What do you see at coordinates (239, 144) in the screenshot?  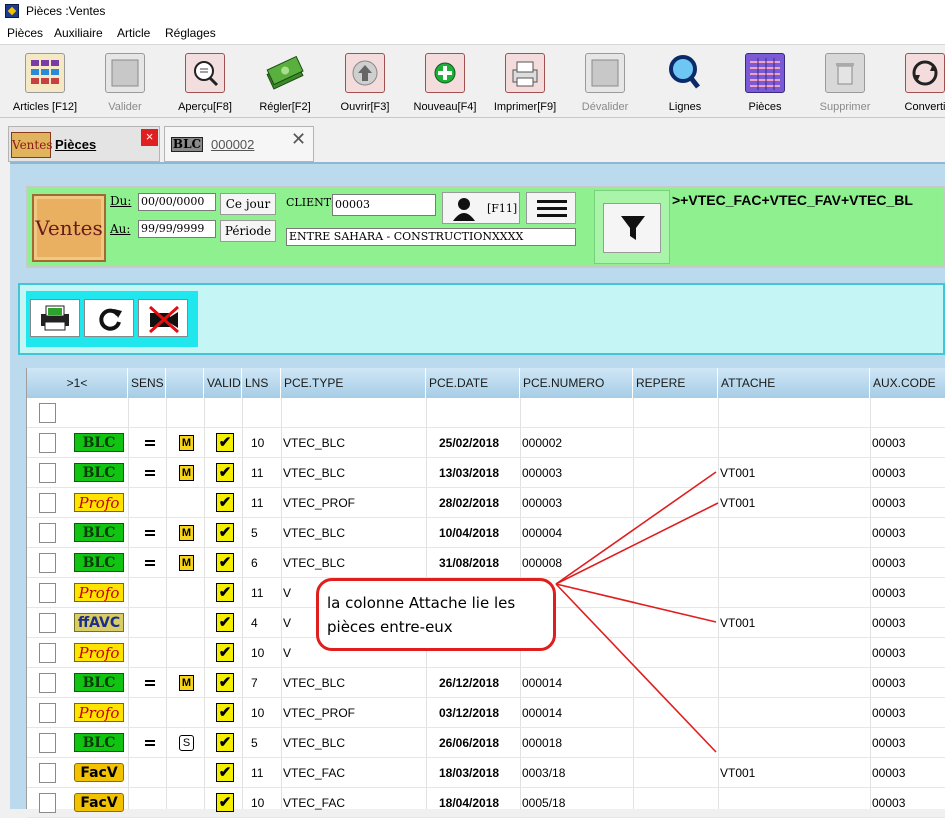 I see `tab-blc-000002: BLC 000002 ✕` at bounding box center [239, 144].